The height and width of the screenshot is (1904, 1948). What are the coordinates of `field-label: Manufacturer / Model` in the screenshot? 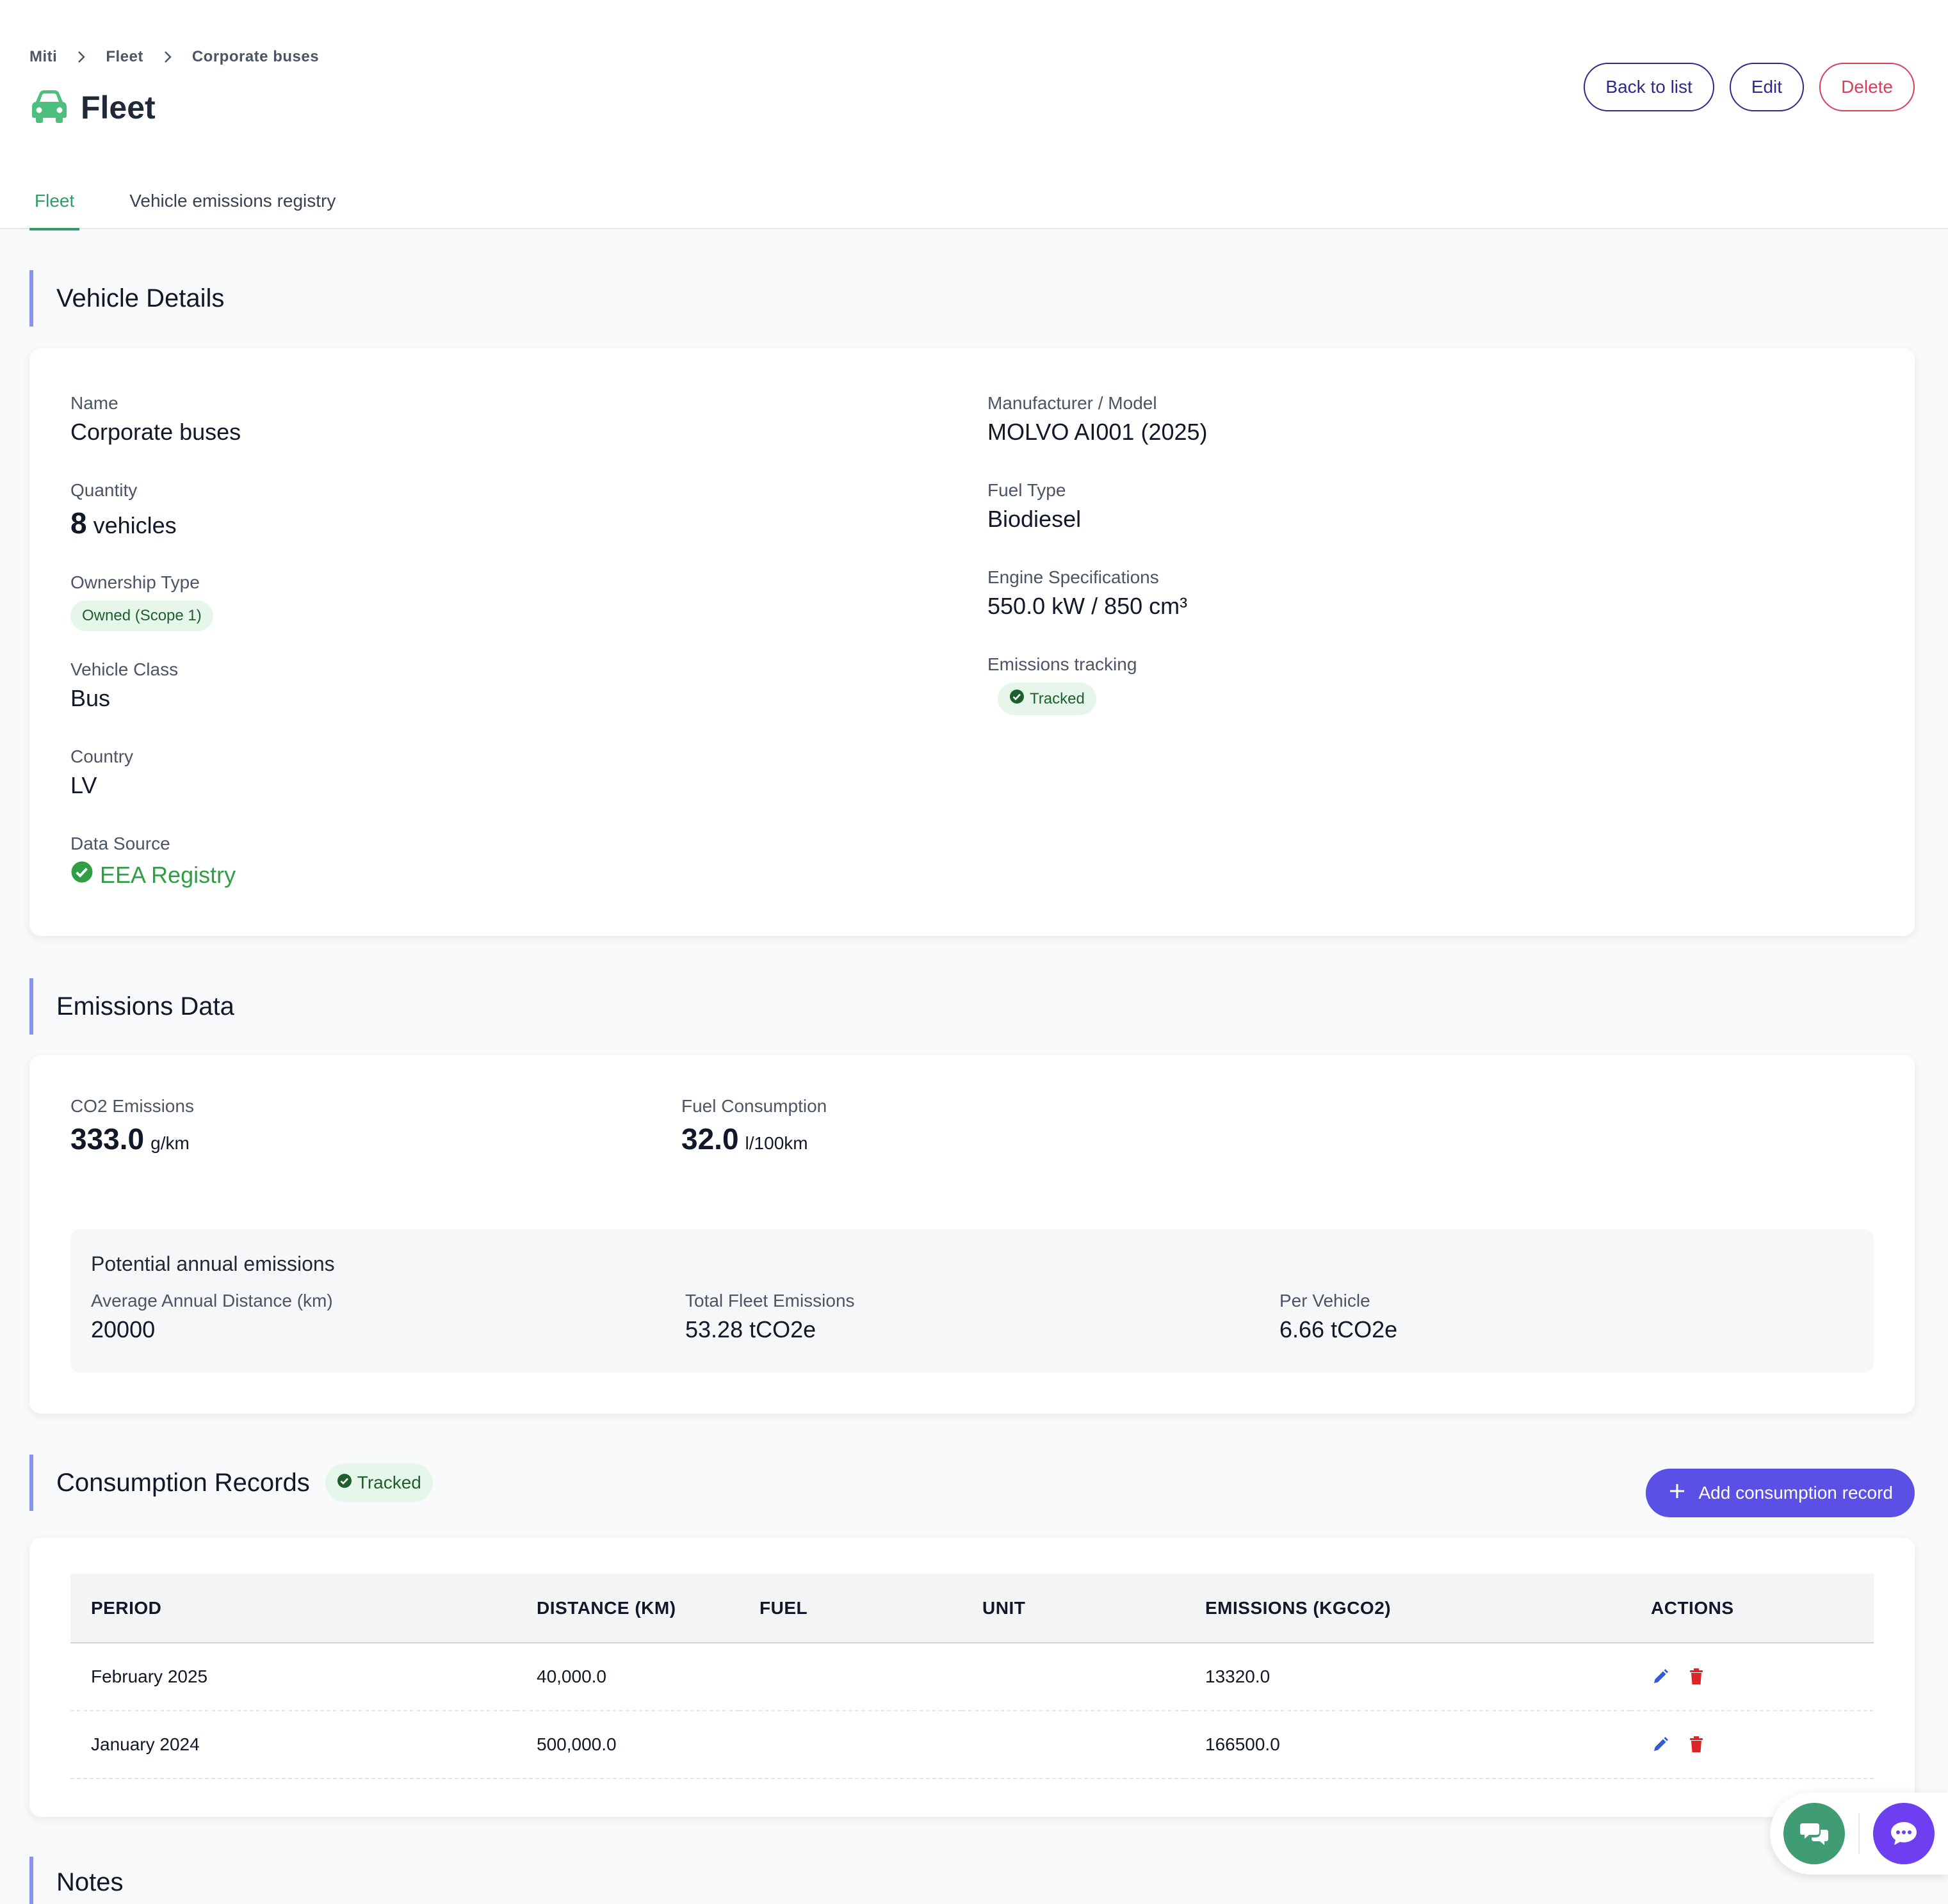 It's located at (1072, 403).